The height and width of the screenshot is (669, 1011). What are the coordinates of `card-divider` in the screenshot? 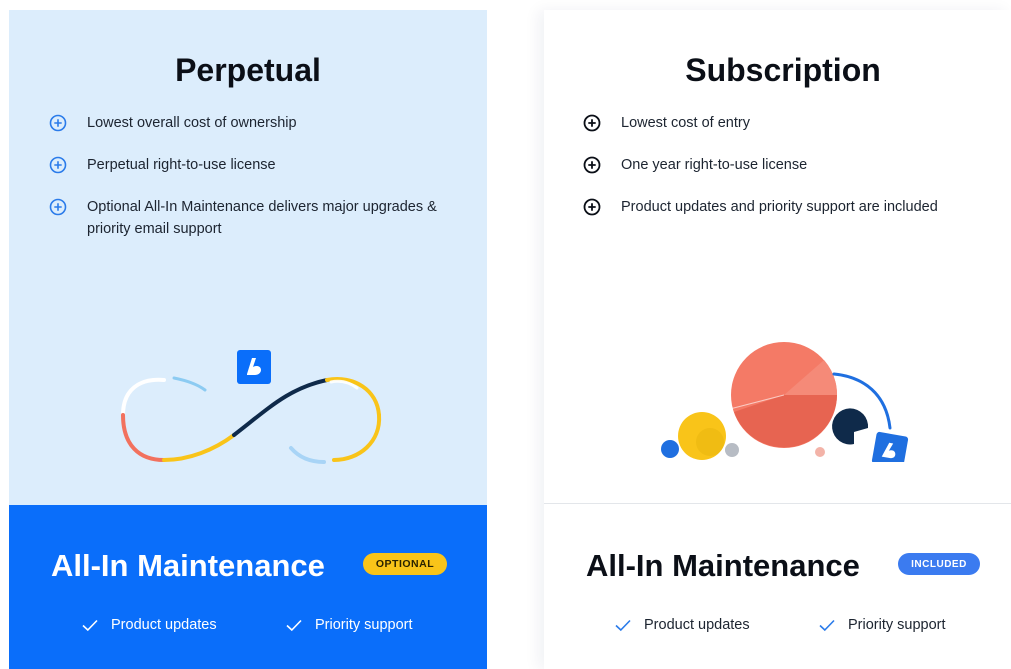 It's located at (777, 503).